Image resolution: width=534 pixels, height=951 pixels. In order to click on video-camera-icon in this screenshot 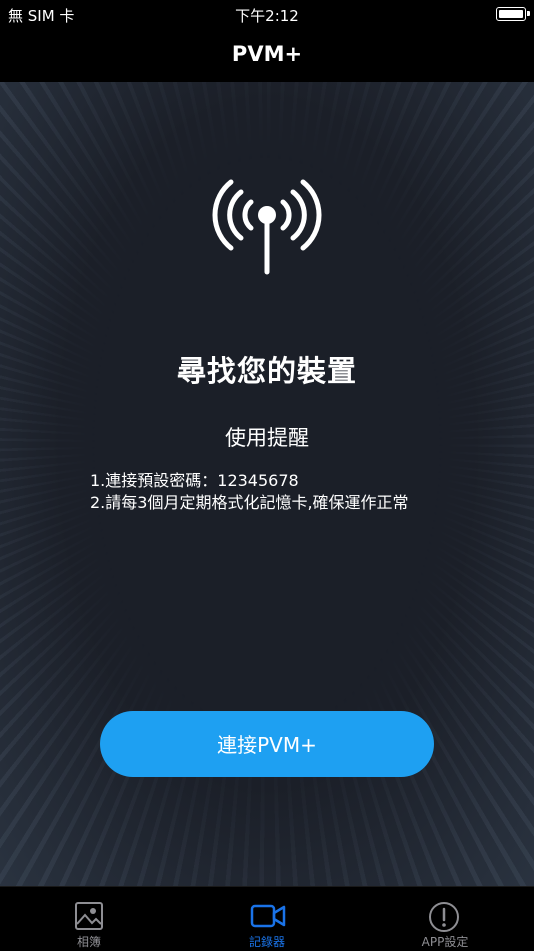, I will do `click(268, 916)`.